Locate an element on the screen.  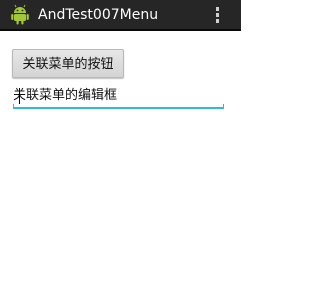
android-robot-icon is located at coordinates (20, 14).